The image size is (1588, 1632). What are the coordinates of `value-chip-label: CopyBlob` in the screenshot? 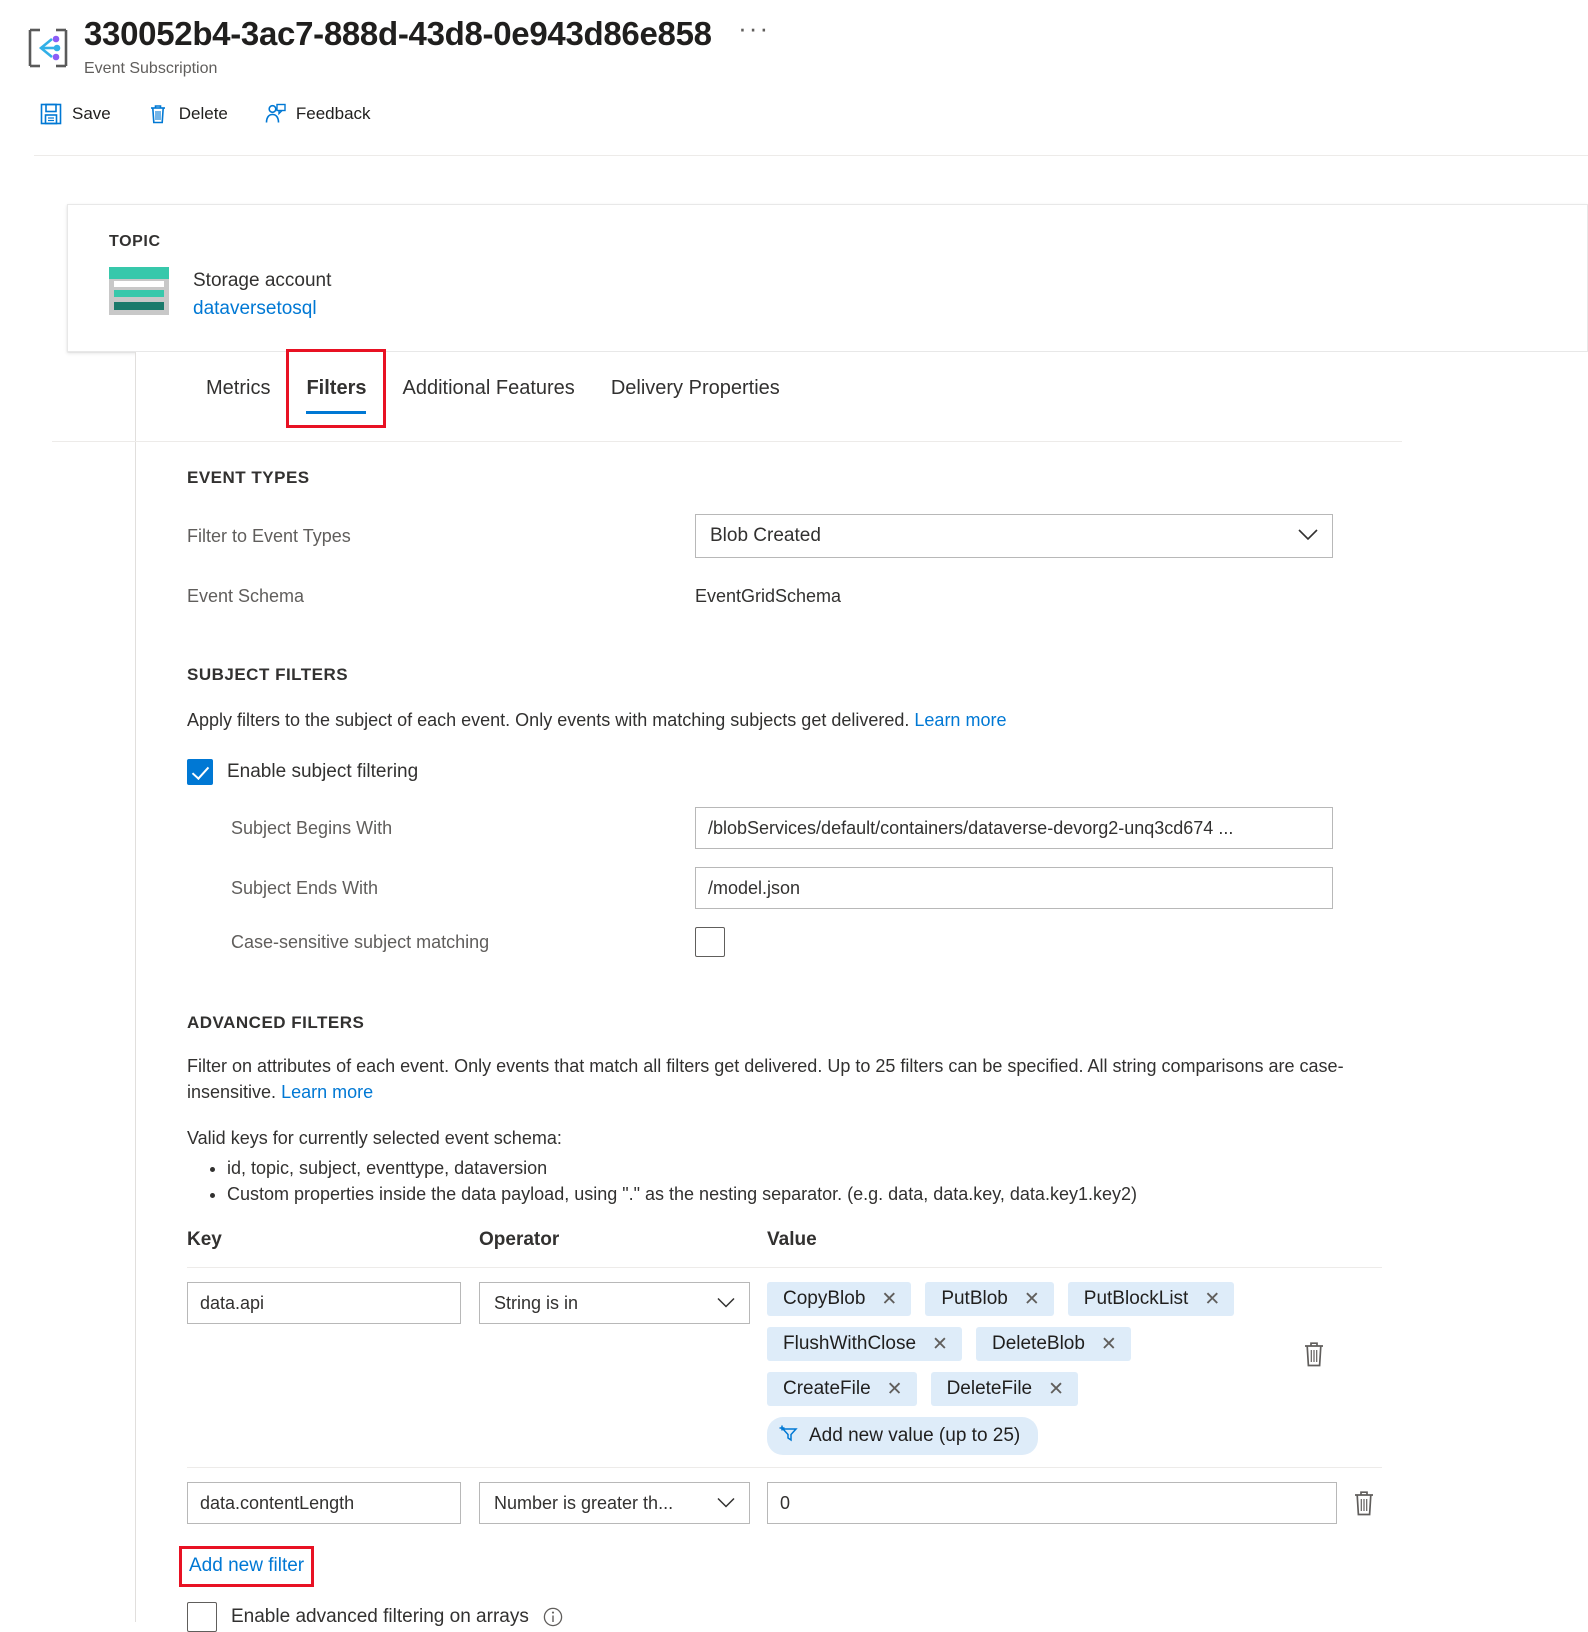 It's located at (824, 1298).